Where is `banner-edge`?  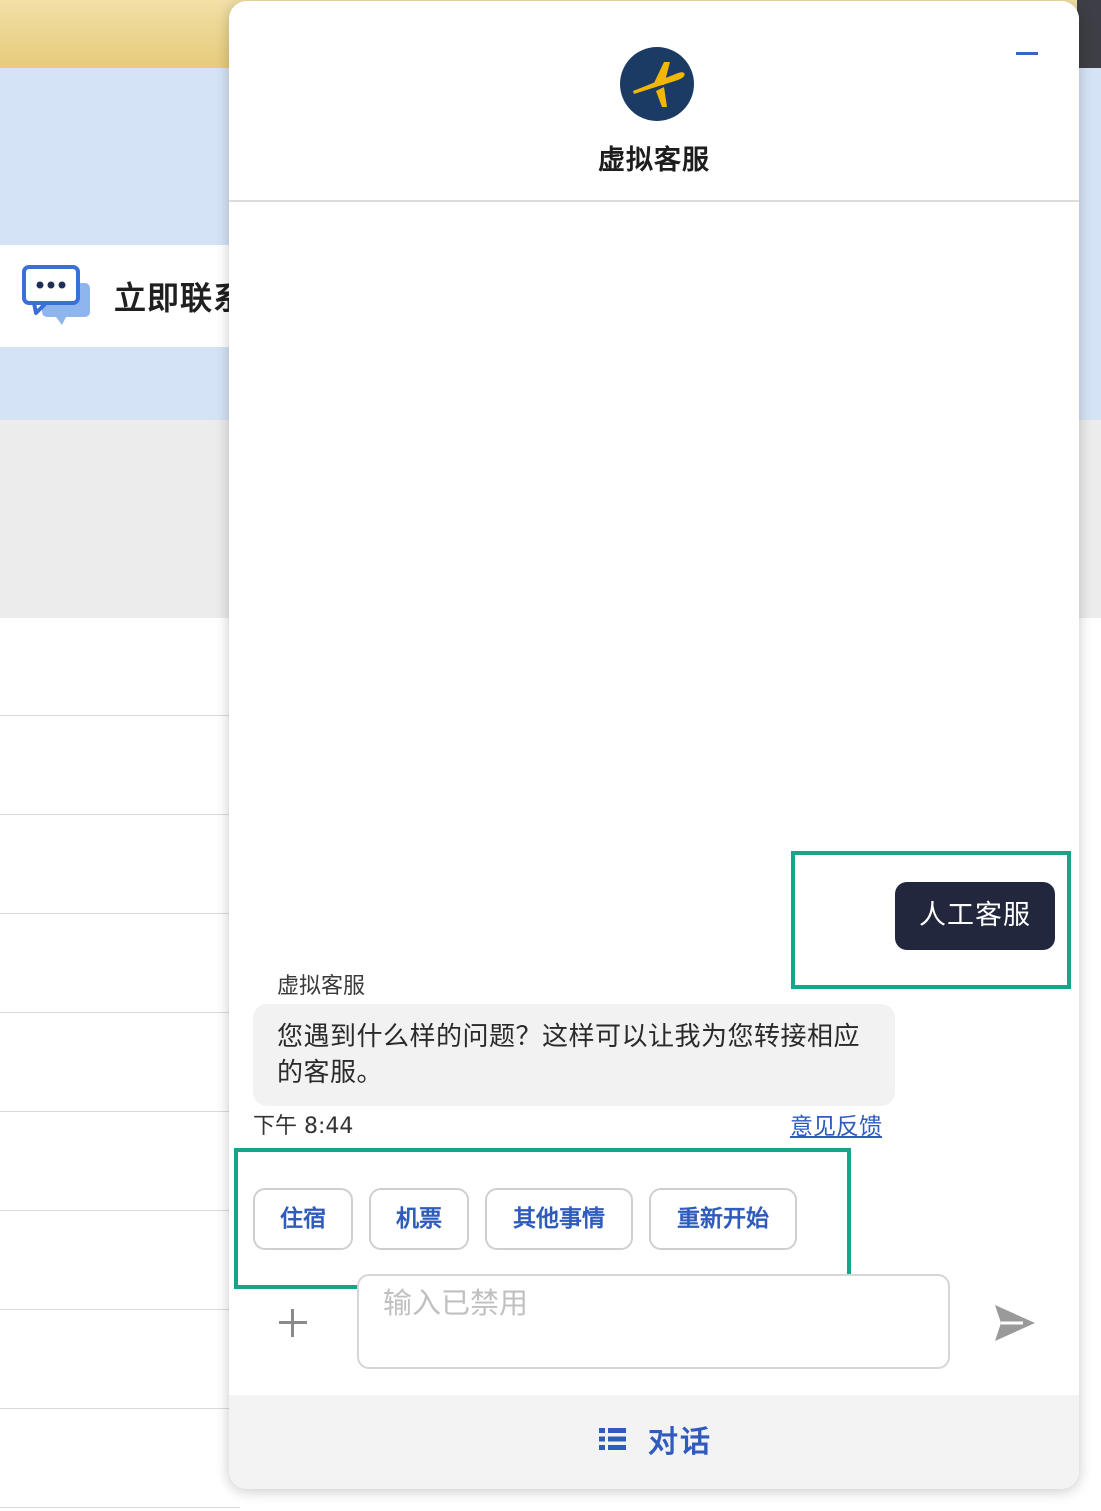 banner-edge is located at coordinates (1089, 34).